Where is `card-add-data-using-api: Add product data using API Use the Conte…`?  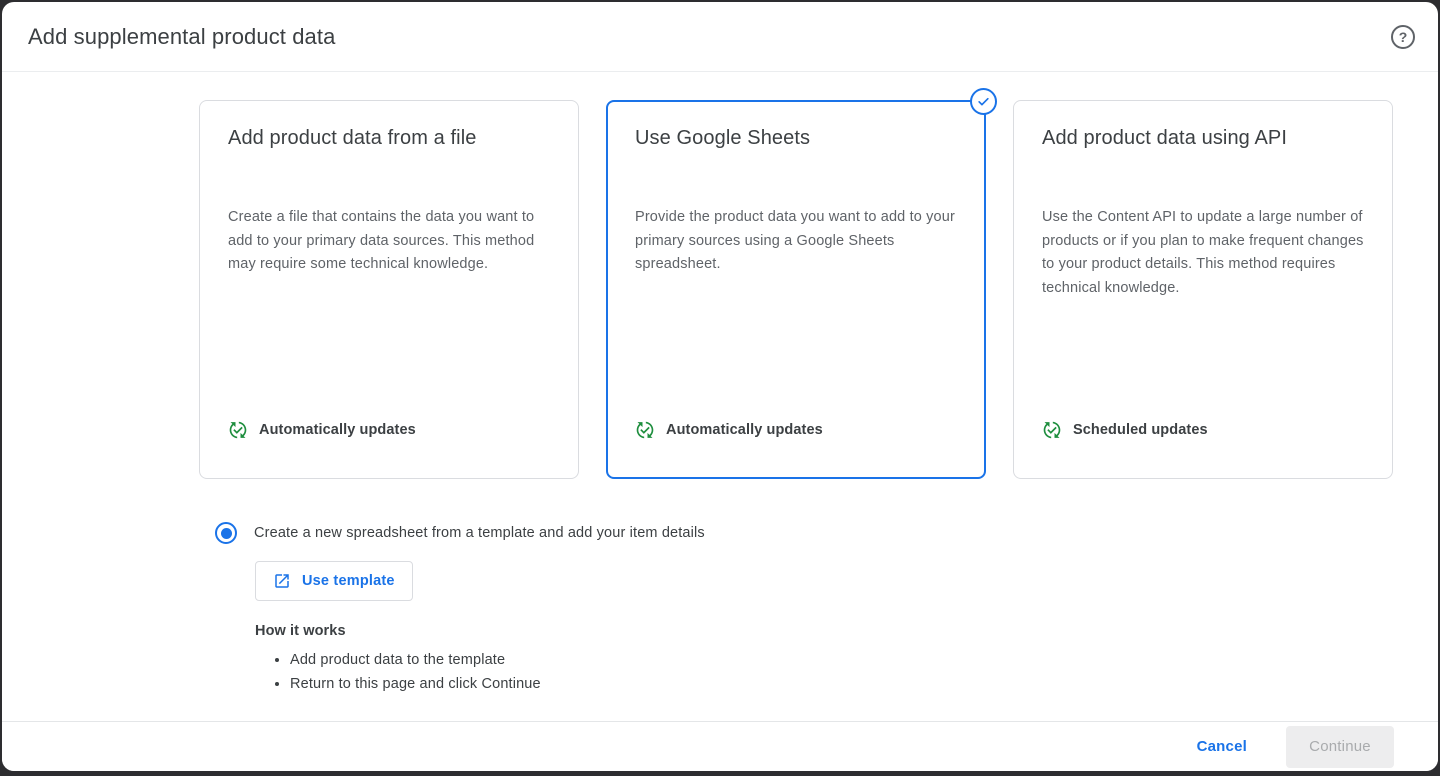
card-add-data-using-api: Add product data using API Use the Conte… is located at coordinates (1203, 289).